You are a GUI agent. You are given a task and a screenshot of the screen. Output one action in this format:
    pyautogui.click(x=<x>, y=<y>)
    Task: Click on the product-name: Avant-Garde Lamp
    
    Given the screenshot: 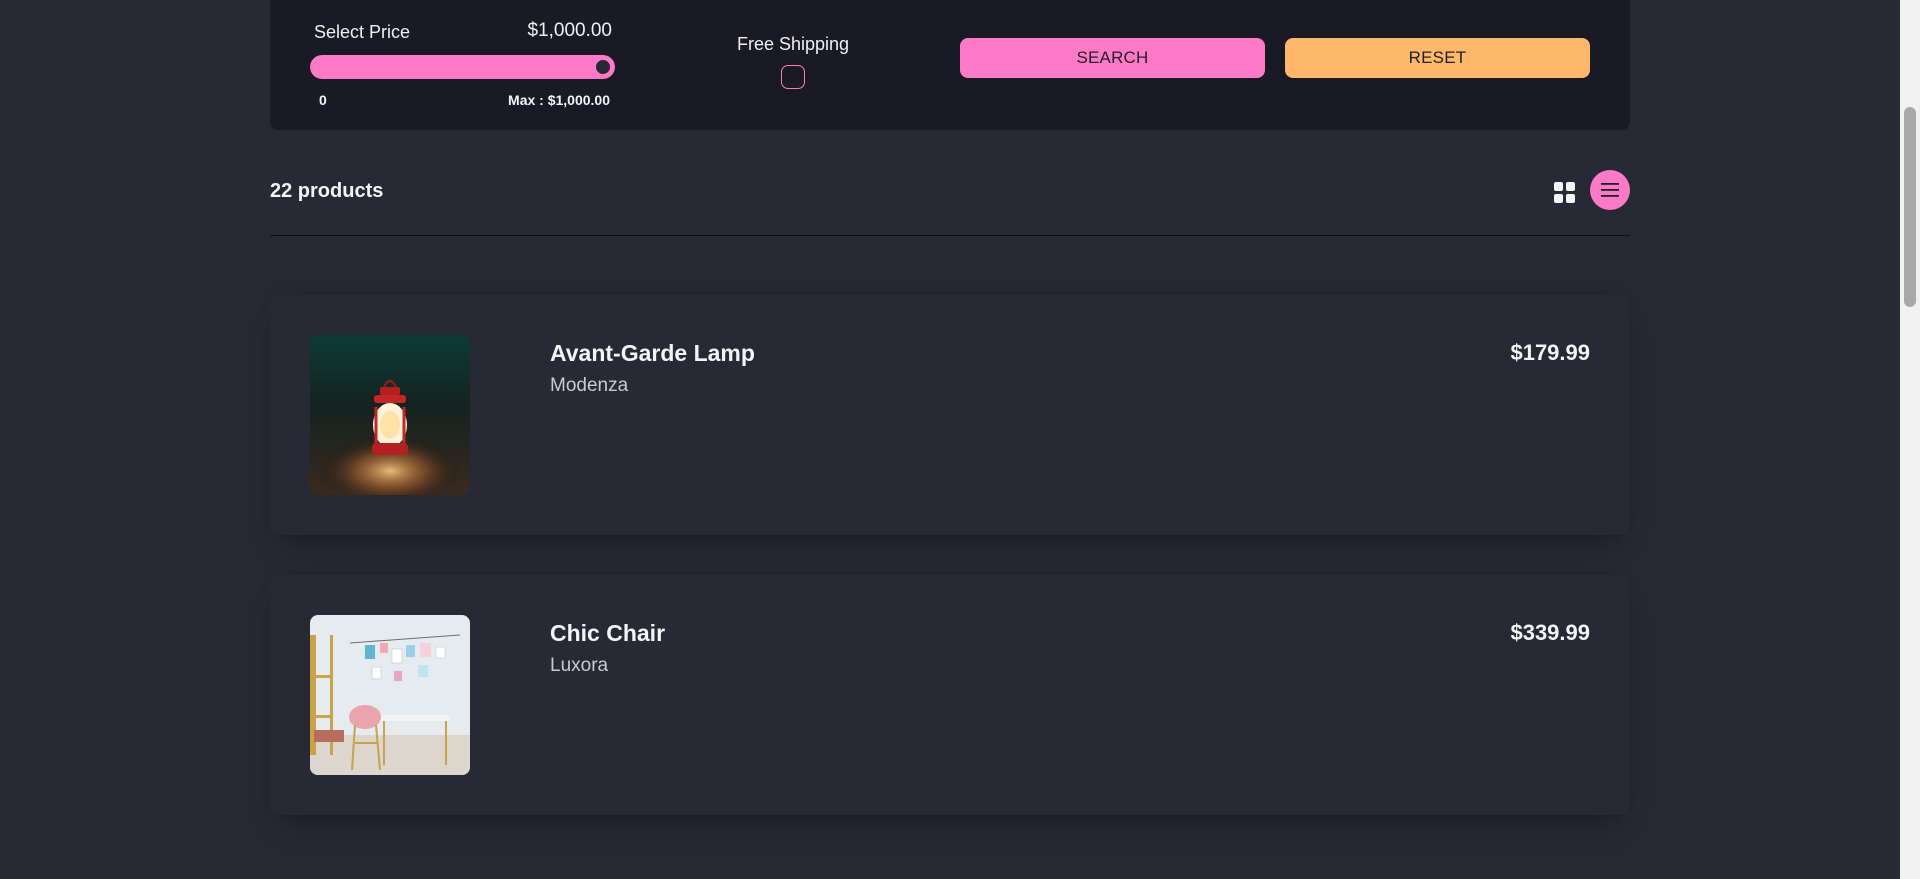 What is the action you would take?
    pyautogui.click(x=652, y=353)
    